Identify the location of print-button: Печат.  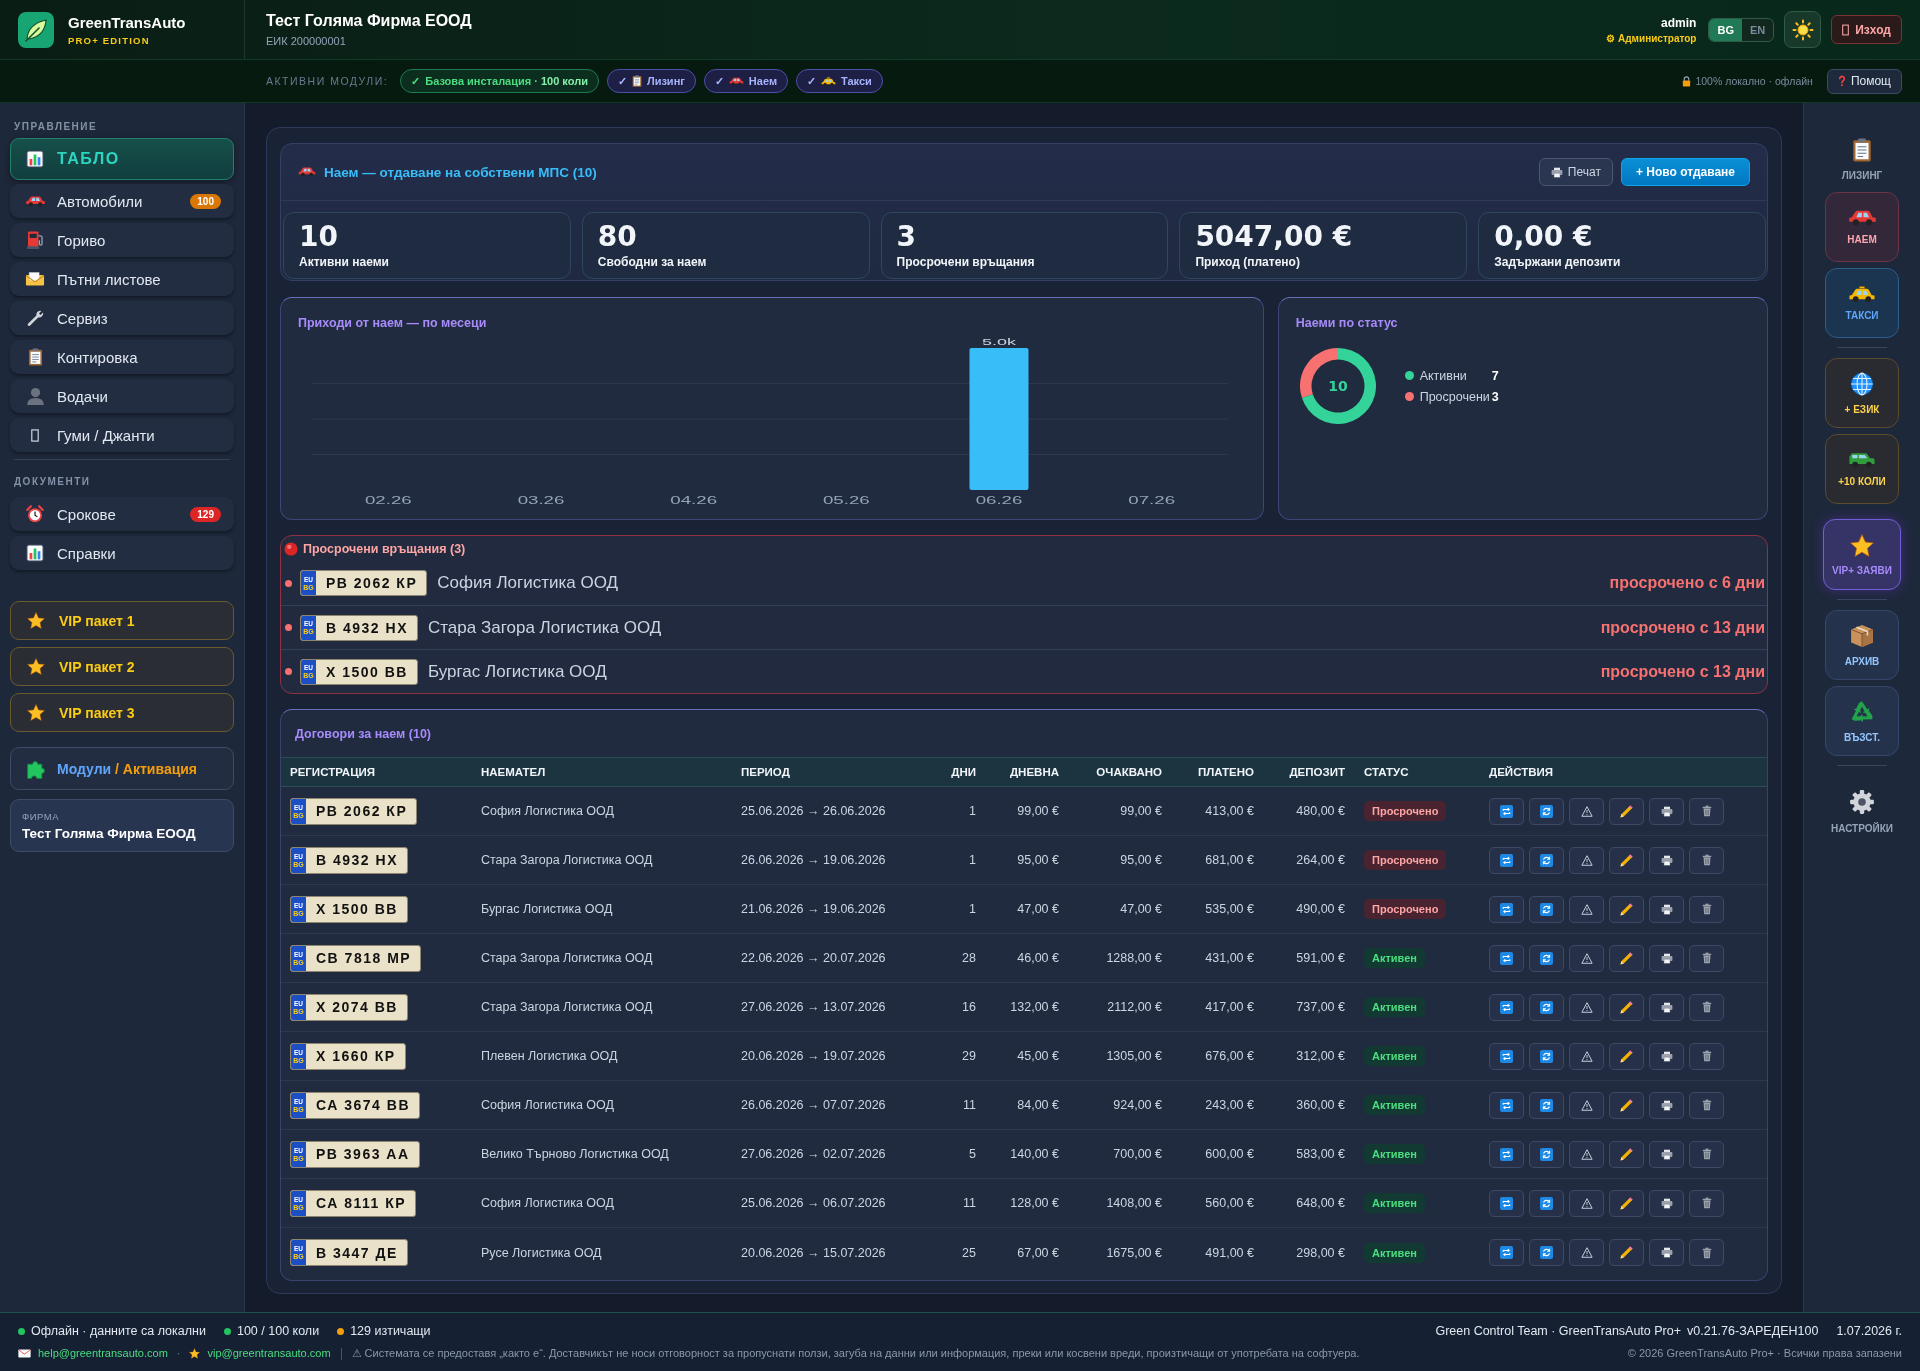
(1575, 172).